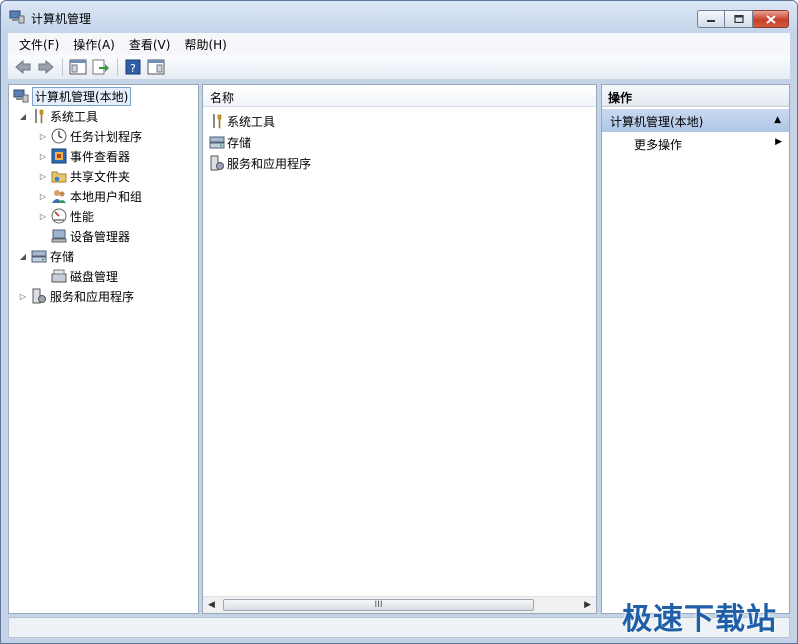 This screenshot has height=644, width=798. Describe the element at coordinates (62, 256) in the screenshot. I see `tree-item-label: 存储` at that location.